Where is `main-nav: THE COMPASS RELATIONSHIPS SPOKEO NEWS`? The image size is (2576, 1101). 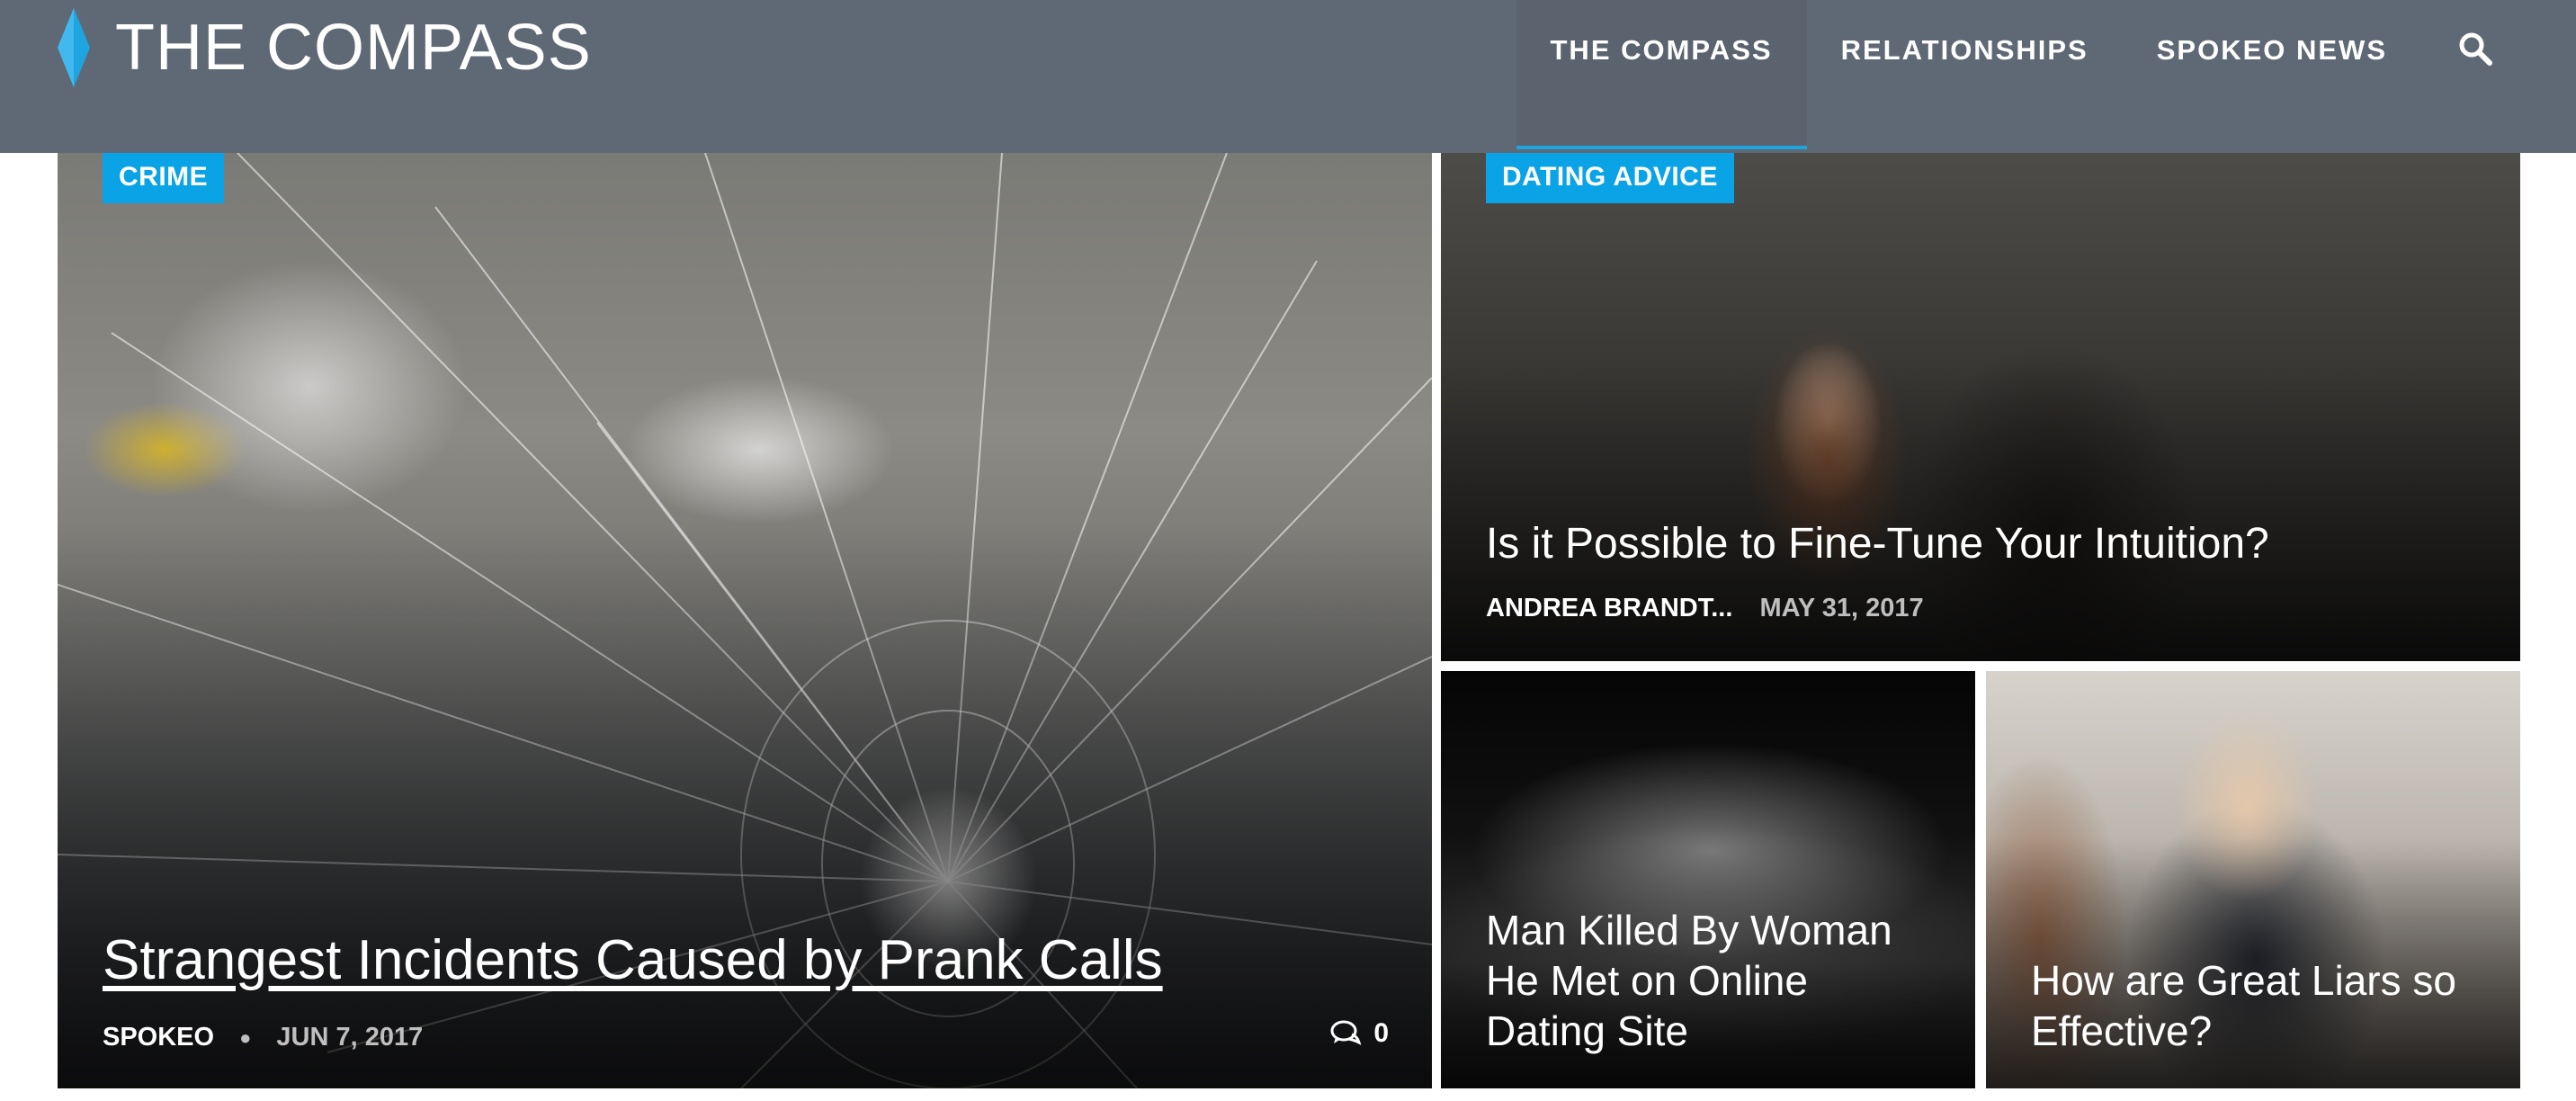
main-nav: THE COMPASS RELATIONSHIPS SPOKEO NEWS is located at coordinates (2014, 76).